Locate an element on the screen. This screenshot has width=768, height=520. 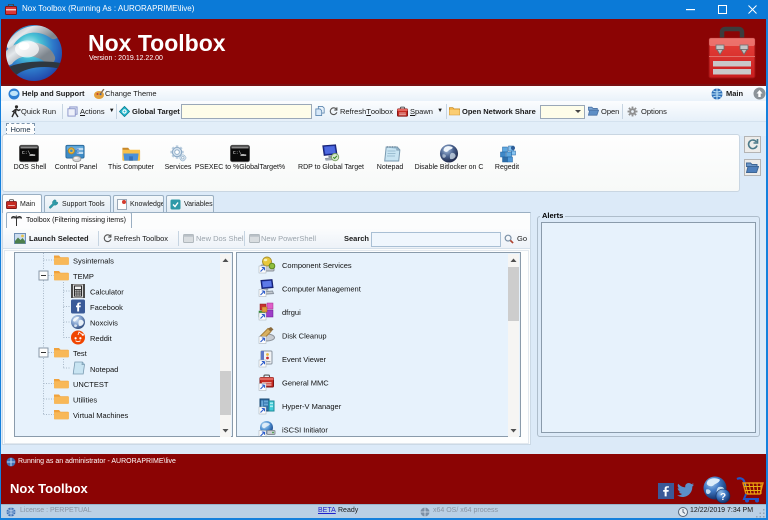
svg-text: Calculator is located at coordinates (107, 292).